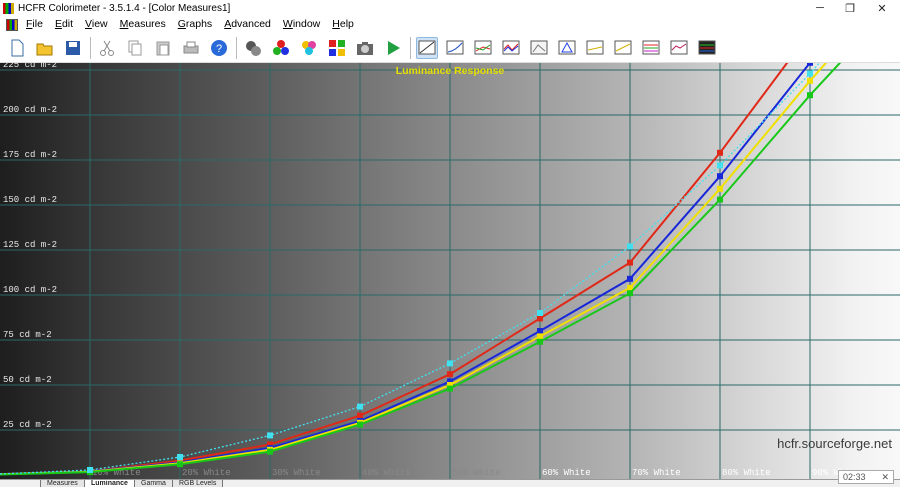 The width and height of the screenshot is (900, 487). What do you see at coordinates (707, 48) in the screenshot?
I see `graph-delta-button` at bounding box center [707, 48].